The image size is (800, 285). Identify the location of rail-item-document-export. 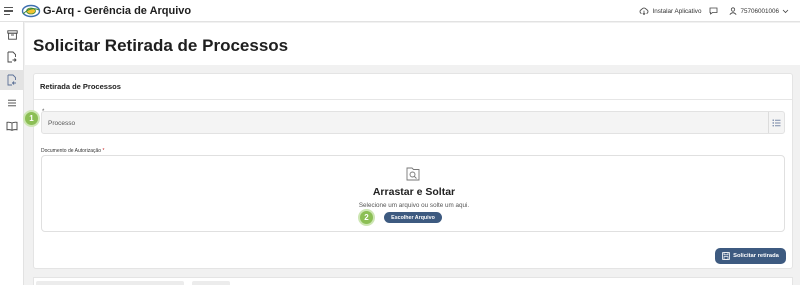
(12, 80).